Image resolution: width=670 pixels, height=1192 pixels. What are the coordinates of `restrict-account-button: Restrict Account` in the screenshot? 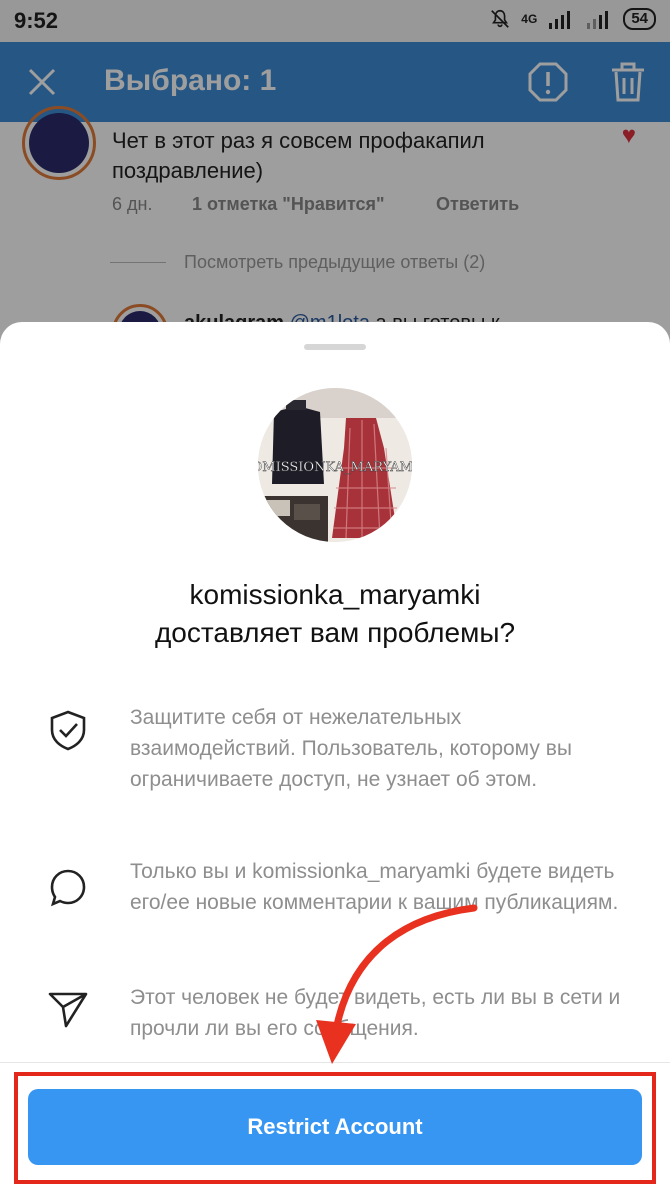 It's located at (335, 1127).